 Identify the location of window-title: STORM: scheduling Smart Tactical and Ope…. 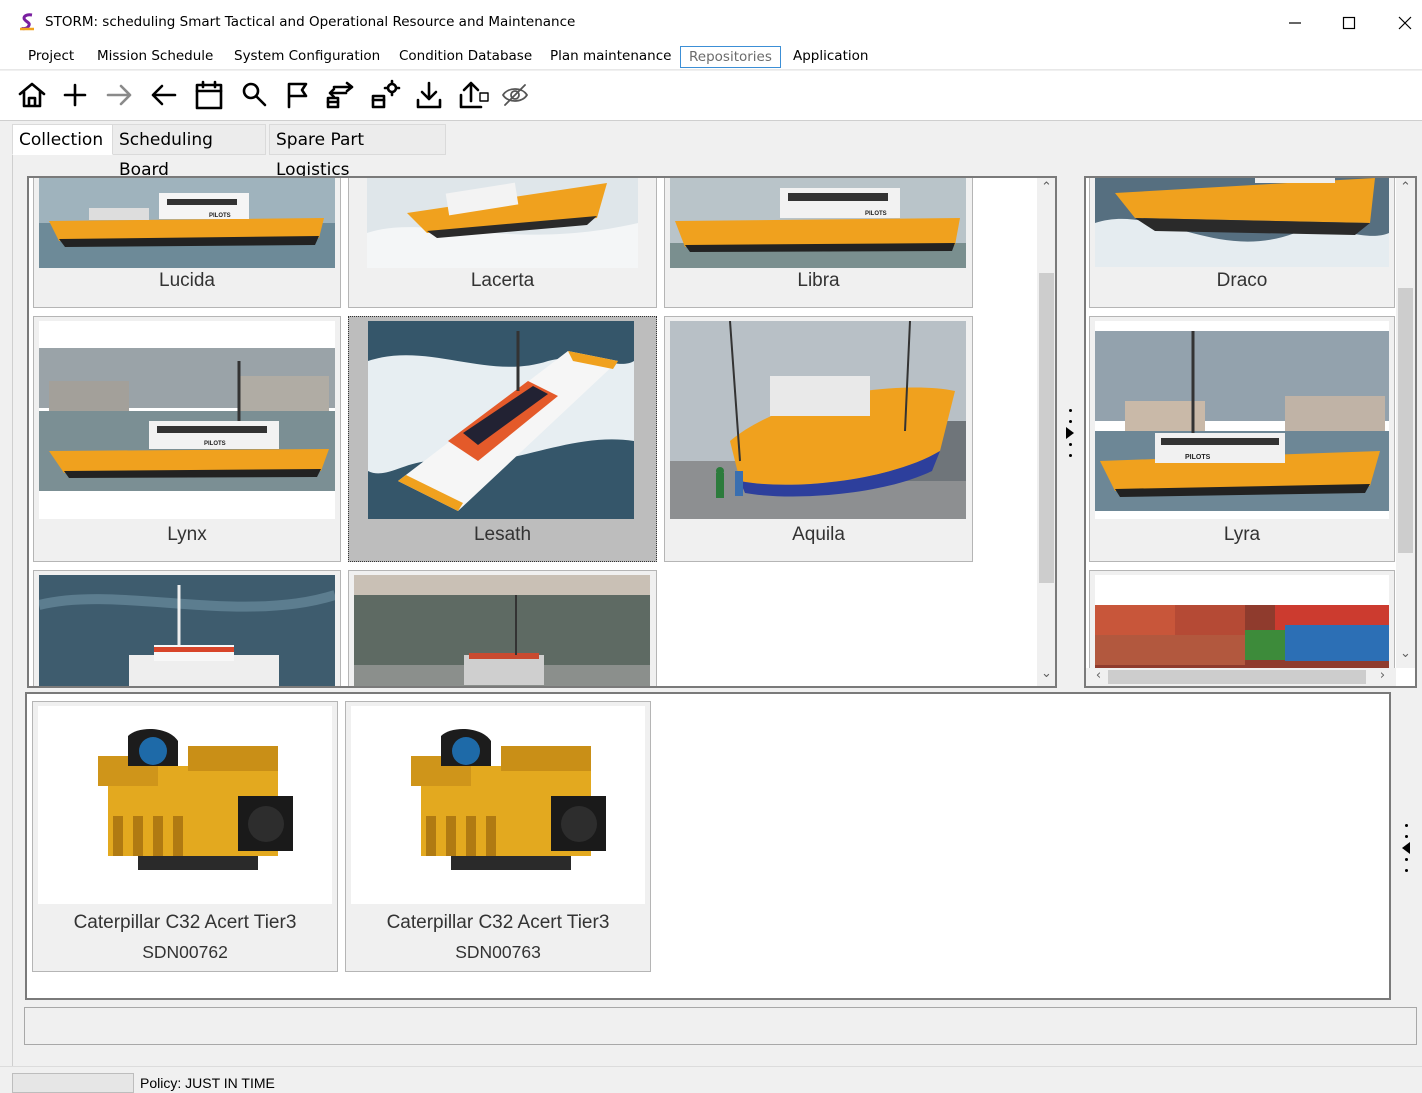
(310, 22).